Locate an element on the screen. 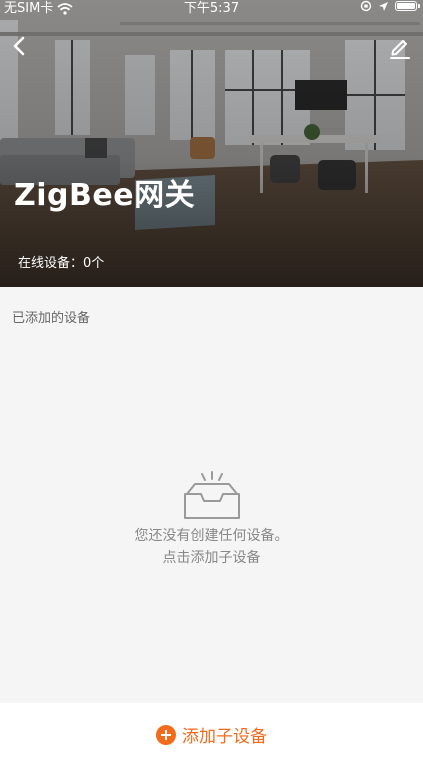 The height and width of the screenshot is (766, 423). orientation-lock-icon is located at coordinates (366, 6).